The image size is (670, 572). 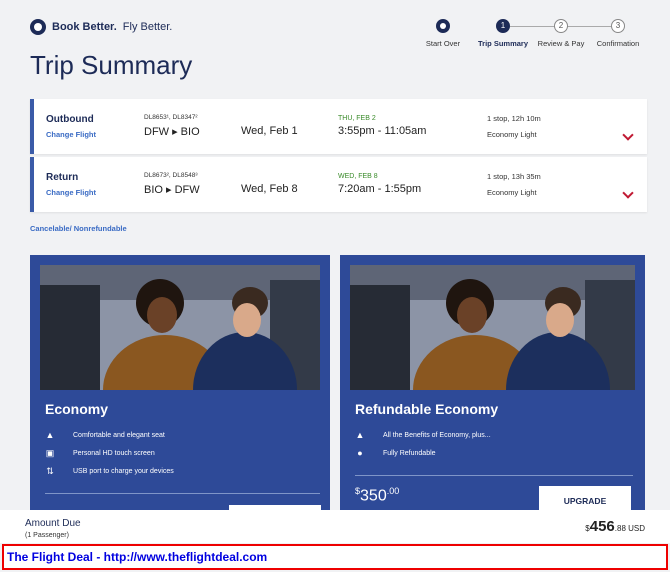 What do you see at coordinates (78, 228) in the screenshot?
I see `cancel-policy-link: Cancelable/ Nonrefundable` at bounding box center [78, 228].